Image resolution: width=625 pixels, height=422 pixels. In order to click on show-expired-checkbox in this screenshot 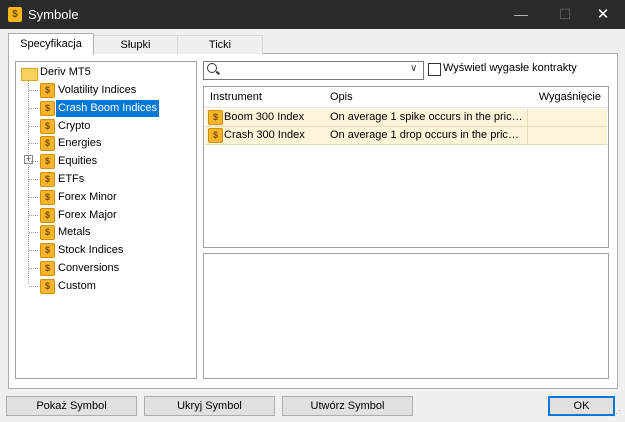, I will do `click(434, 69)`.